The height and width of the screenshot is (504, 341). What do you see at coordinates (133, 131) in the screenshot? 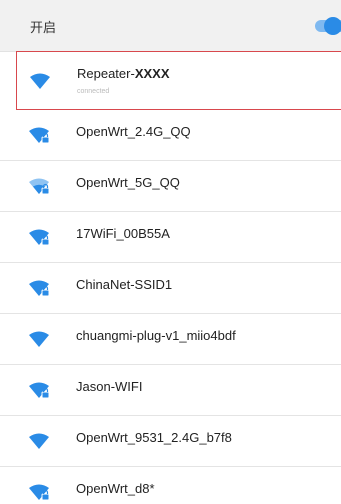
I see `network-ssid: OpenWrt_2.4G_QQ` at bounding box center [133, 131].